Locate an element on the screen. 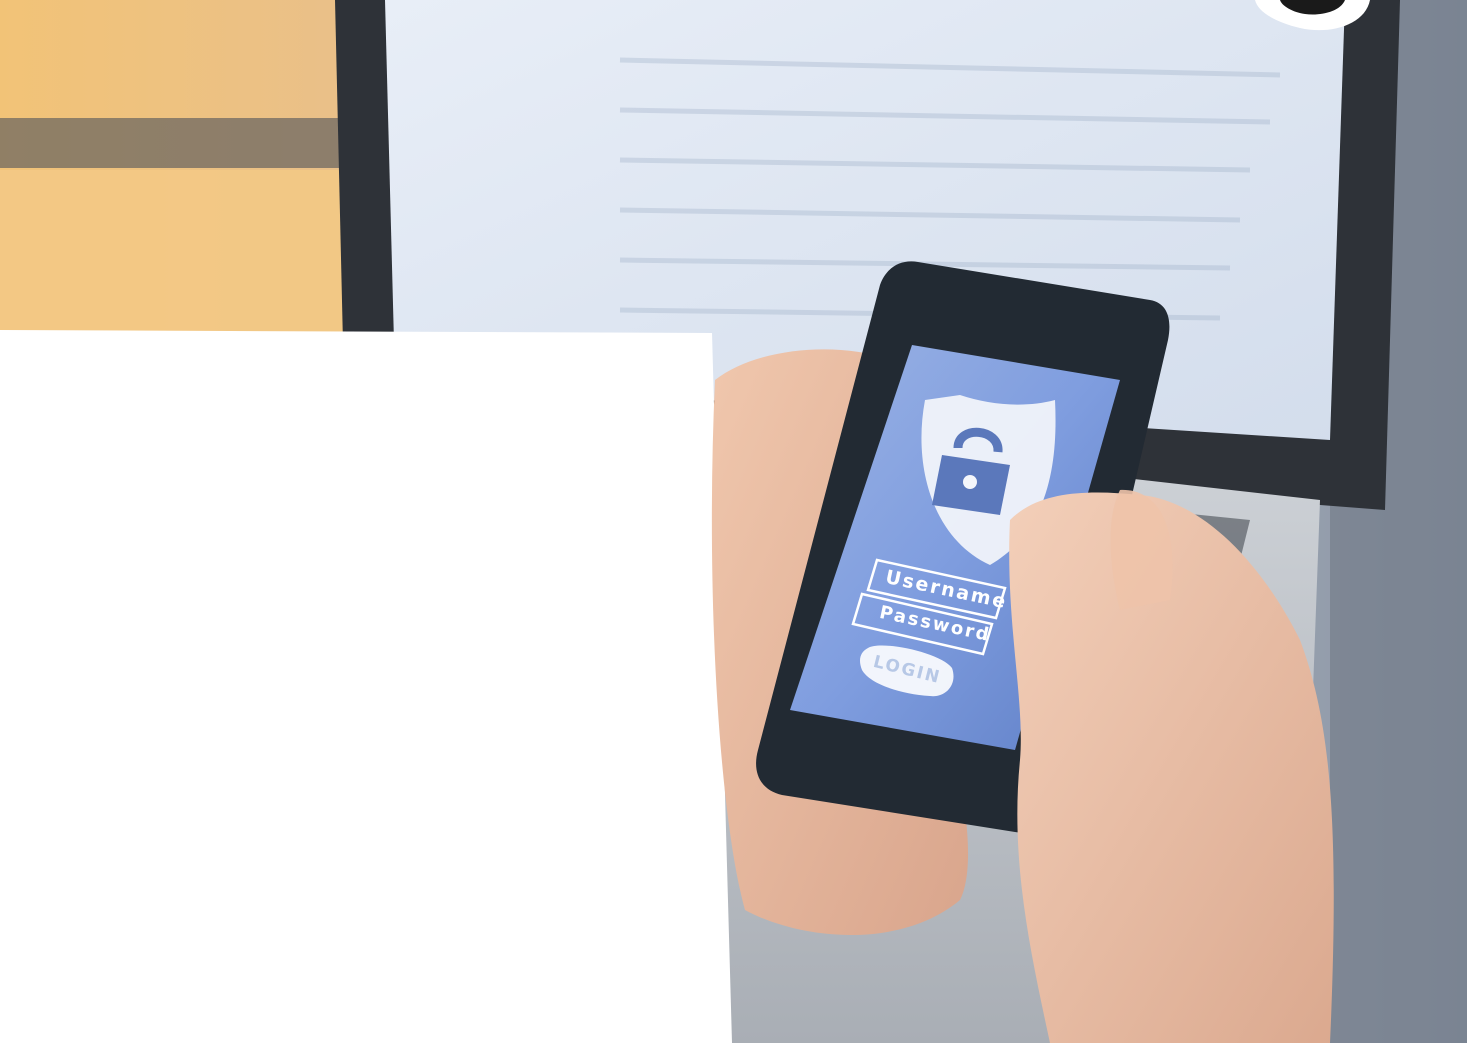 This screenshot has width=1467, height=1043. window-glow is located at coordinates (180, 255).